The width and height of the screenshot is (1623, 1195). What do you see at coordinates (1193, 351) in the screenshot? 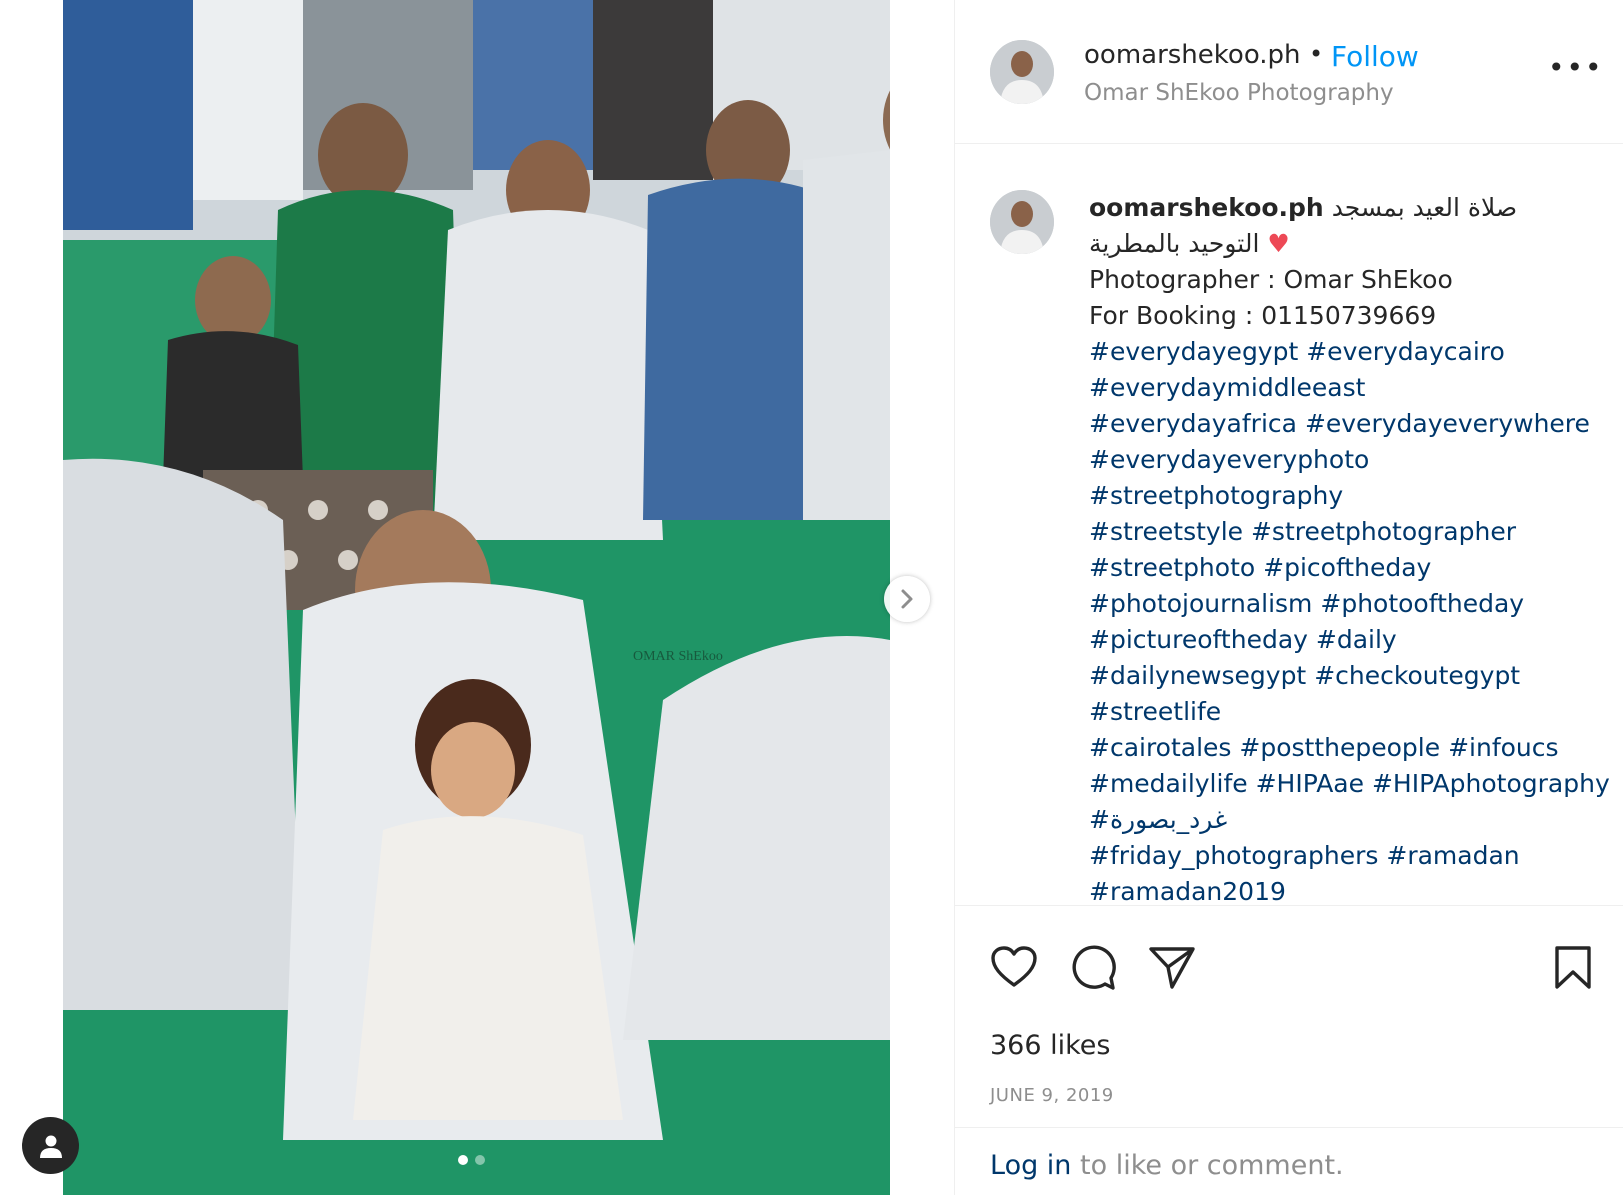
I see `hashtag-link: #everydayegypt` at bounding box center [1193, 351].